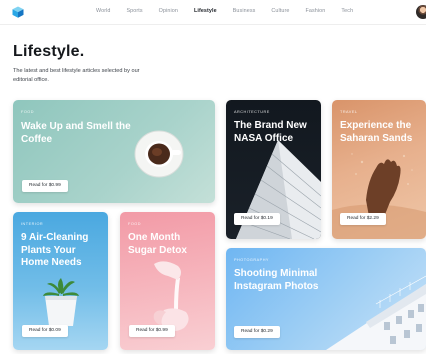 The image size is (426, 354). Describe the element at coordinates (257, 219) in the screenshot. I see `read-button-nasa: Read for $0.19` at that location.